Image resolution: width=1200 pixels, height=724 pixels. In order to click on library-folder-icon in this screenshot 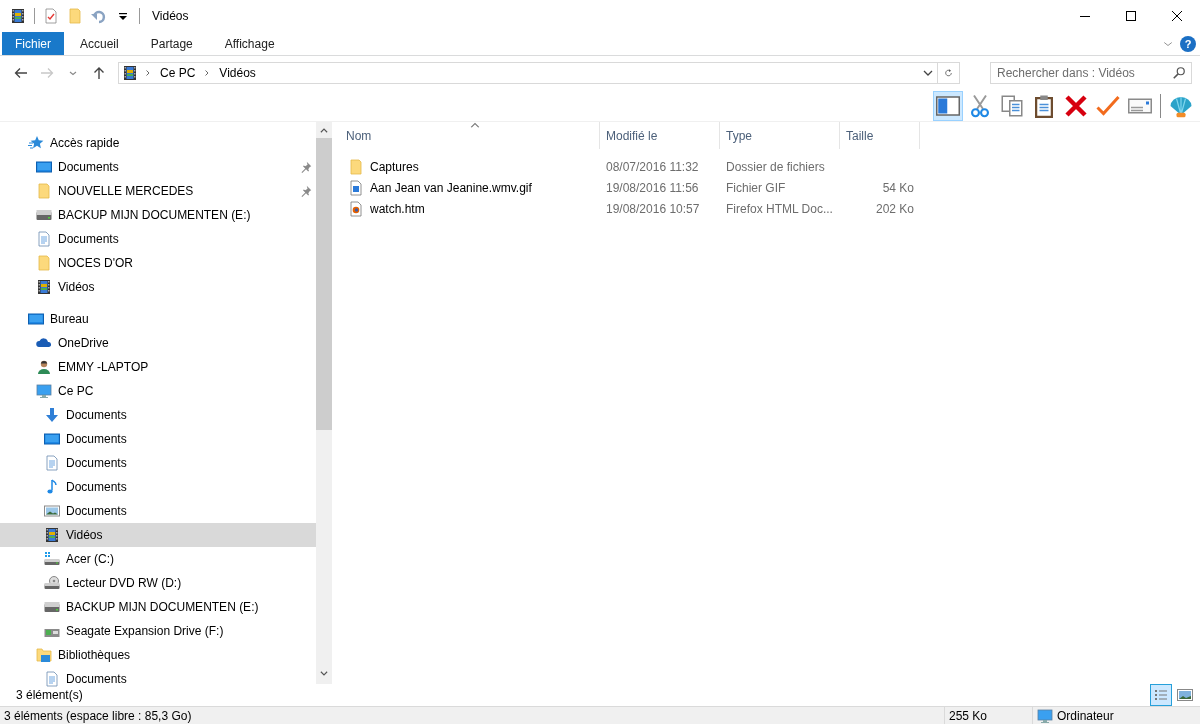, I will do `click(44, 655)`.